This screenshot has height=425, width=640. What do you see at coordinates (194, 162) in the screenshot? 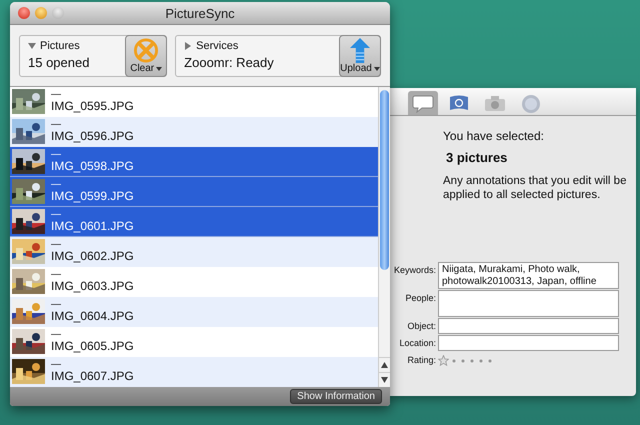
I see `file-row: — IMG_0598.JPG` at bounding box center [194, 162].